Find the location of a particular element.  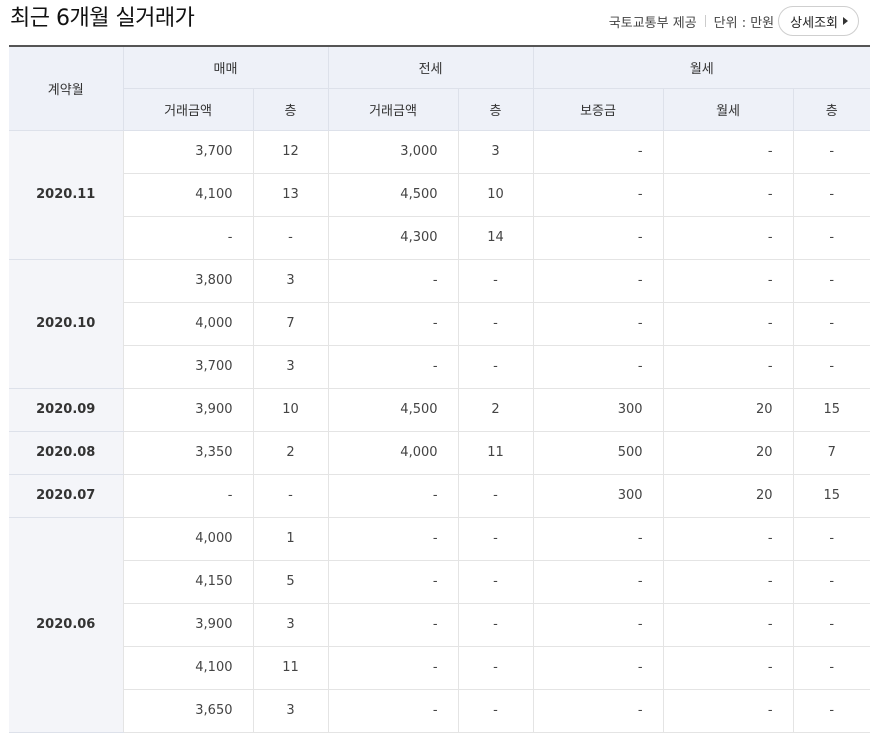

sale-price-cell: 3,350 is located at coordinates (187, 453).